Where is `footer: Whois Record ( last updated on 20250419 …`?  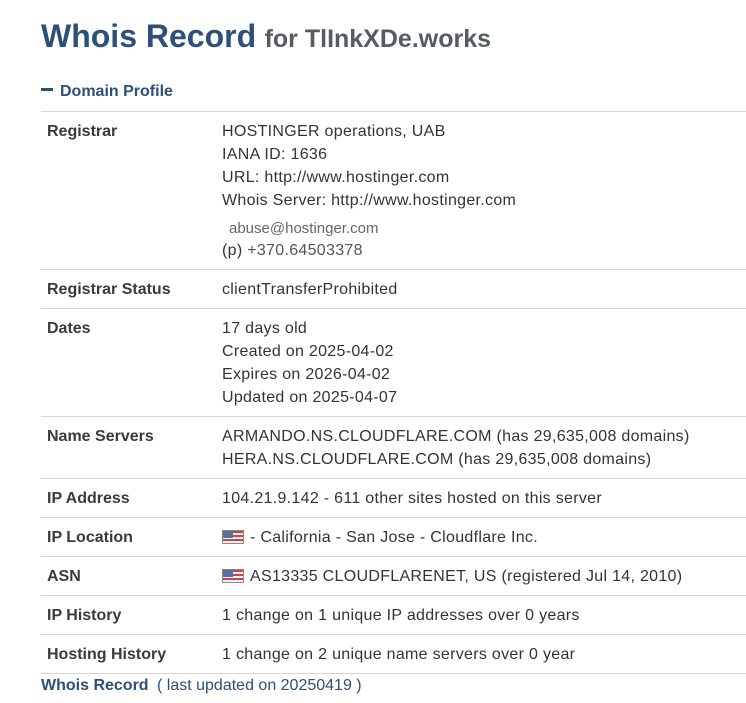 footer: Whois Record ( last updated on 20250419 … is located at coordinates (201, 686).